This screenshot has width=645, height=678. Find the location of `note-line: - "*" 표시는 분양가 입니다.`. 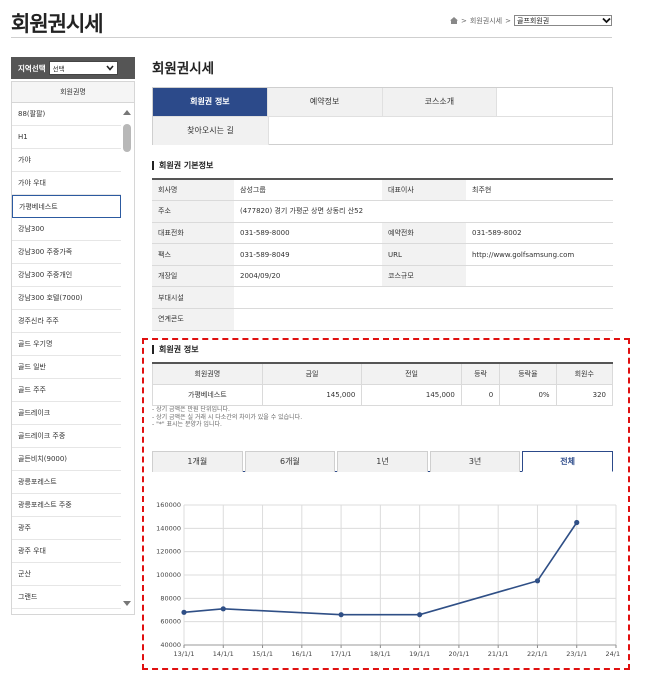

note-line: - "*" 표시는 분양가 입니다. is located at coordinates (187, 424).